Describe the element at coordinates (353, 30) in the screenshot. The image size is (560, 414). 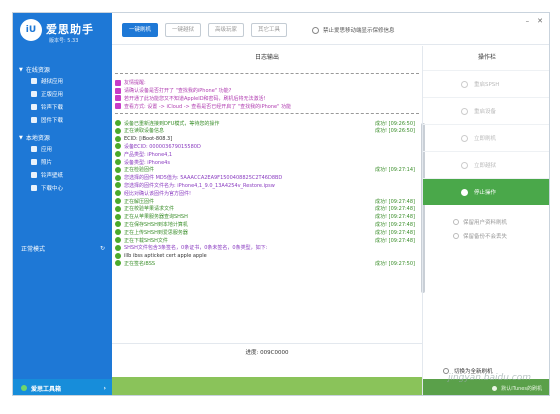
I see `hide-warranty-radio: 禁止爱思移动端显示保修信息` at that location.